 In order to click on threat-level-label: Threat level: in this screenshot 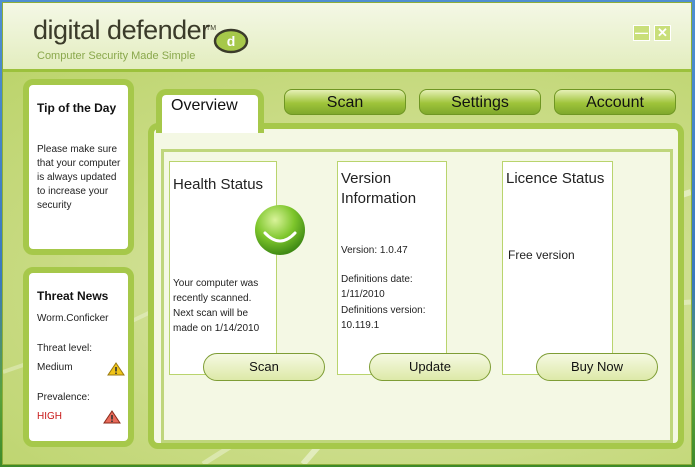, I will do `click(65, 348)`.